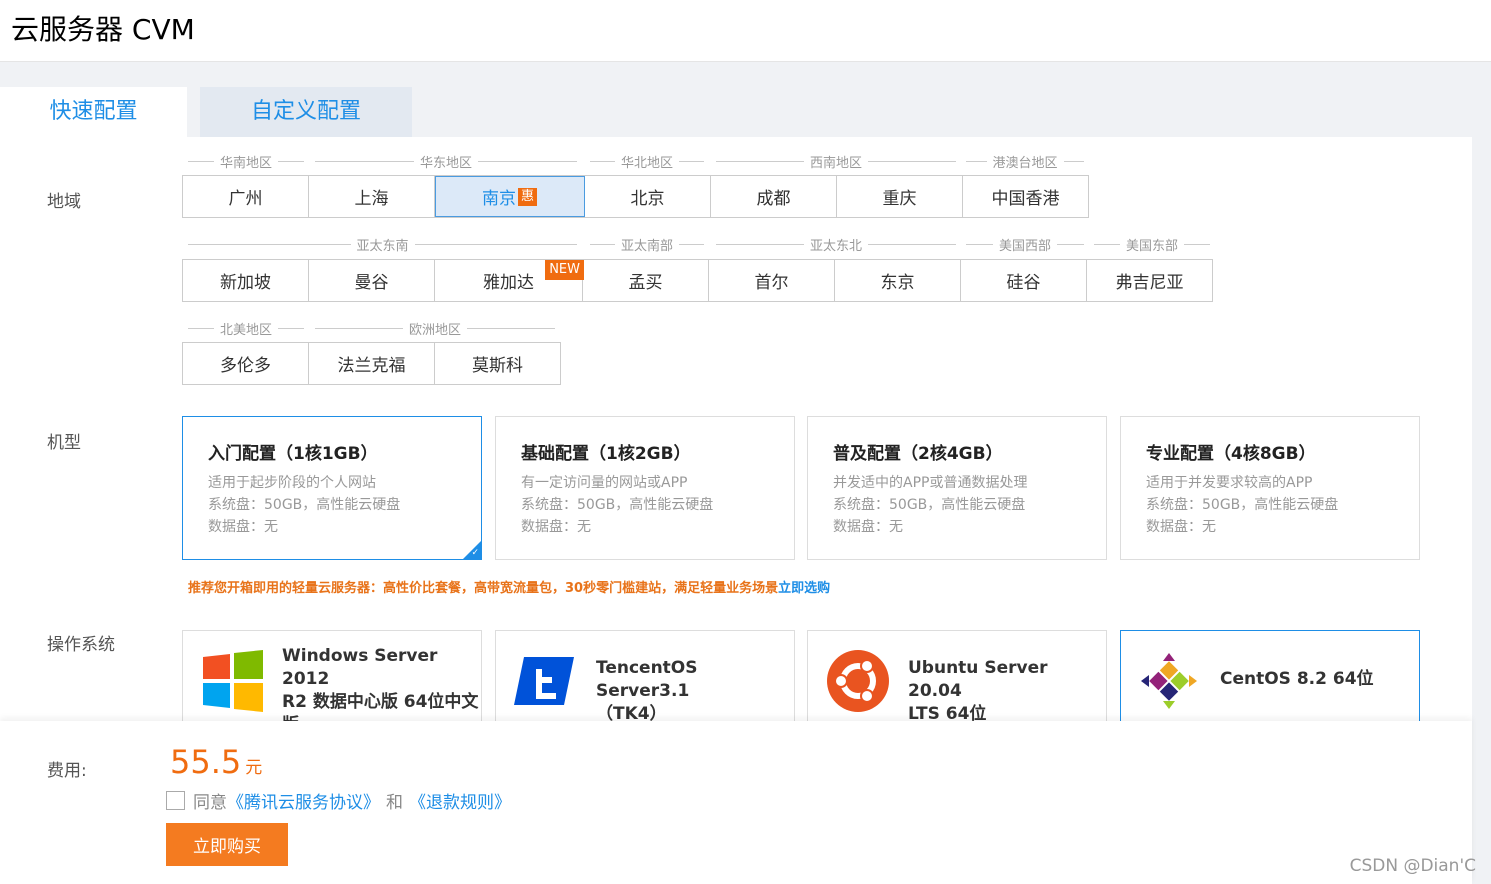 The height and width of the screenshot is (884, 1491). I want to click on os-card-centos: CentOS 8.2 64位, so click(1270, 680).